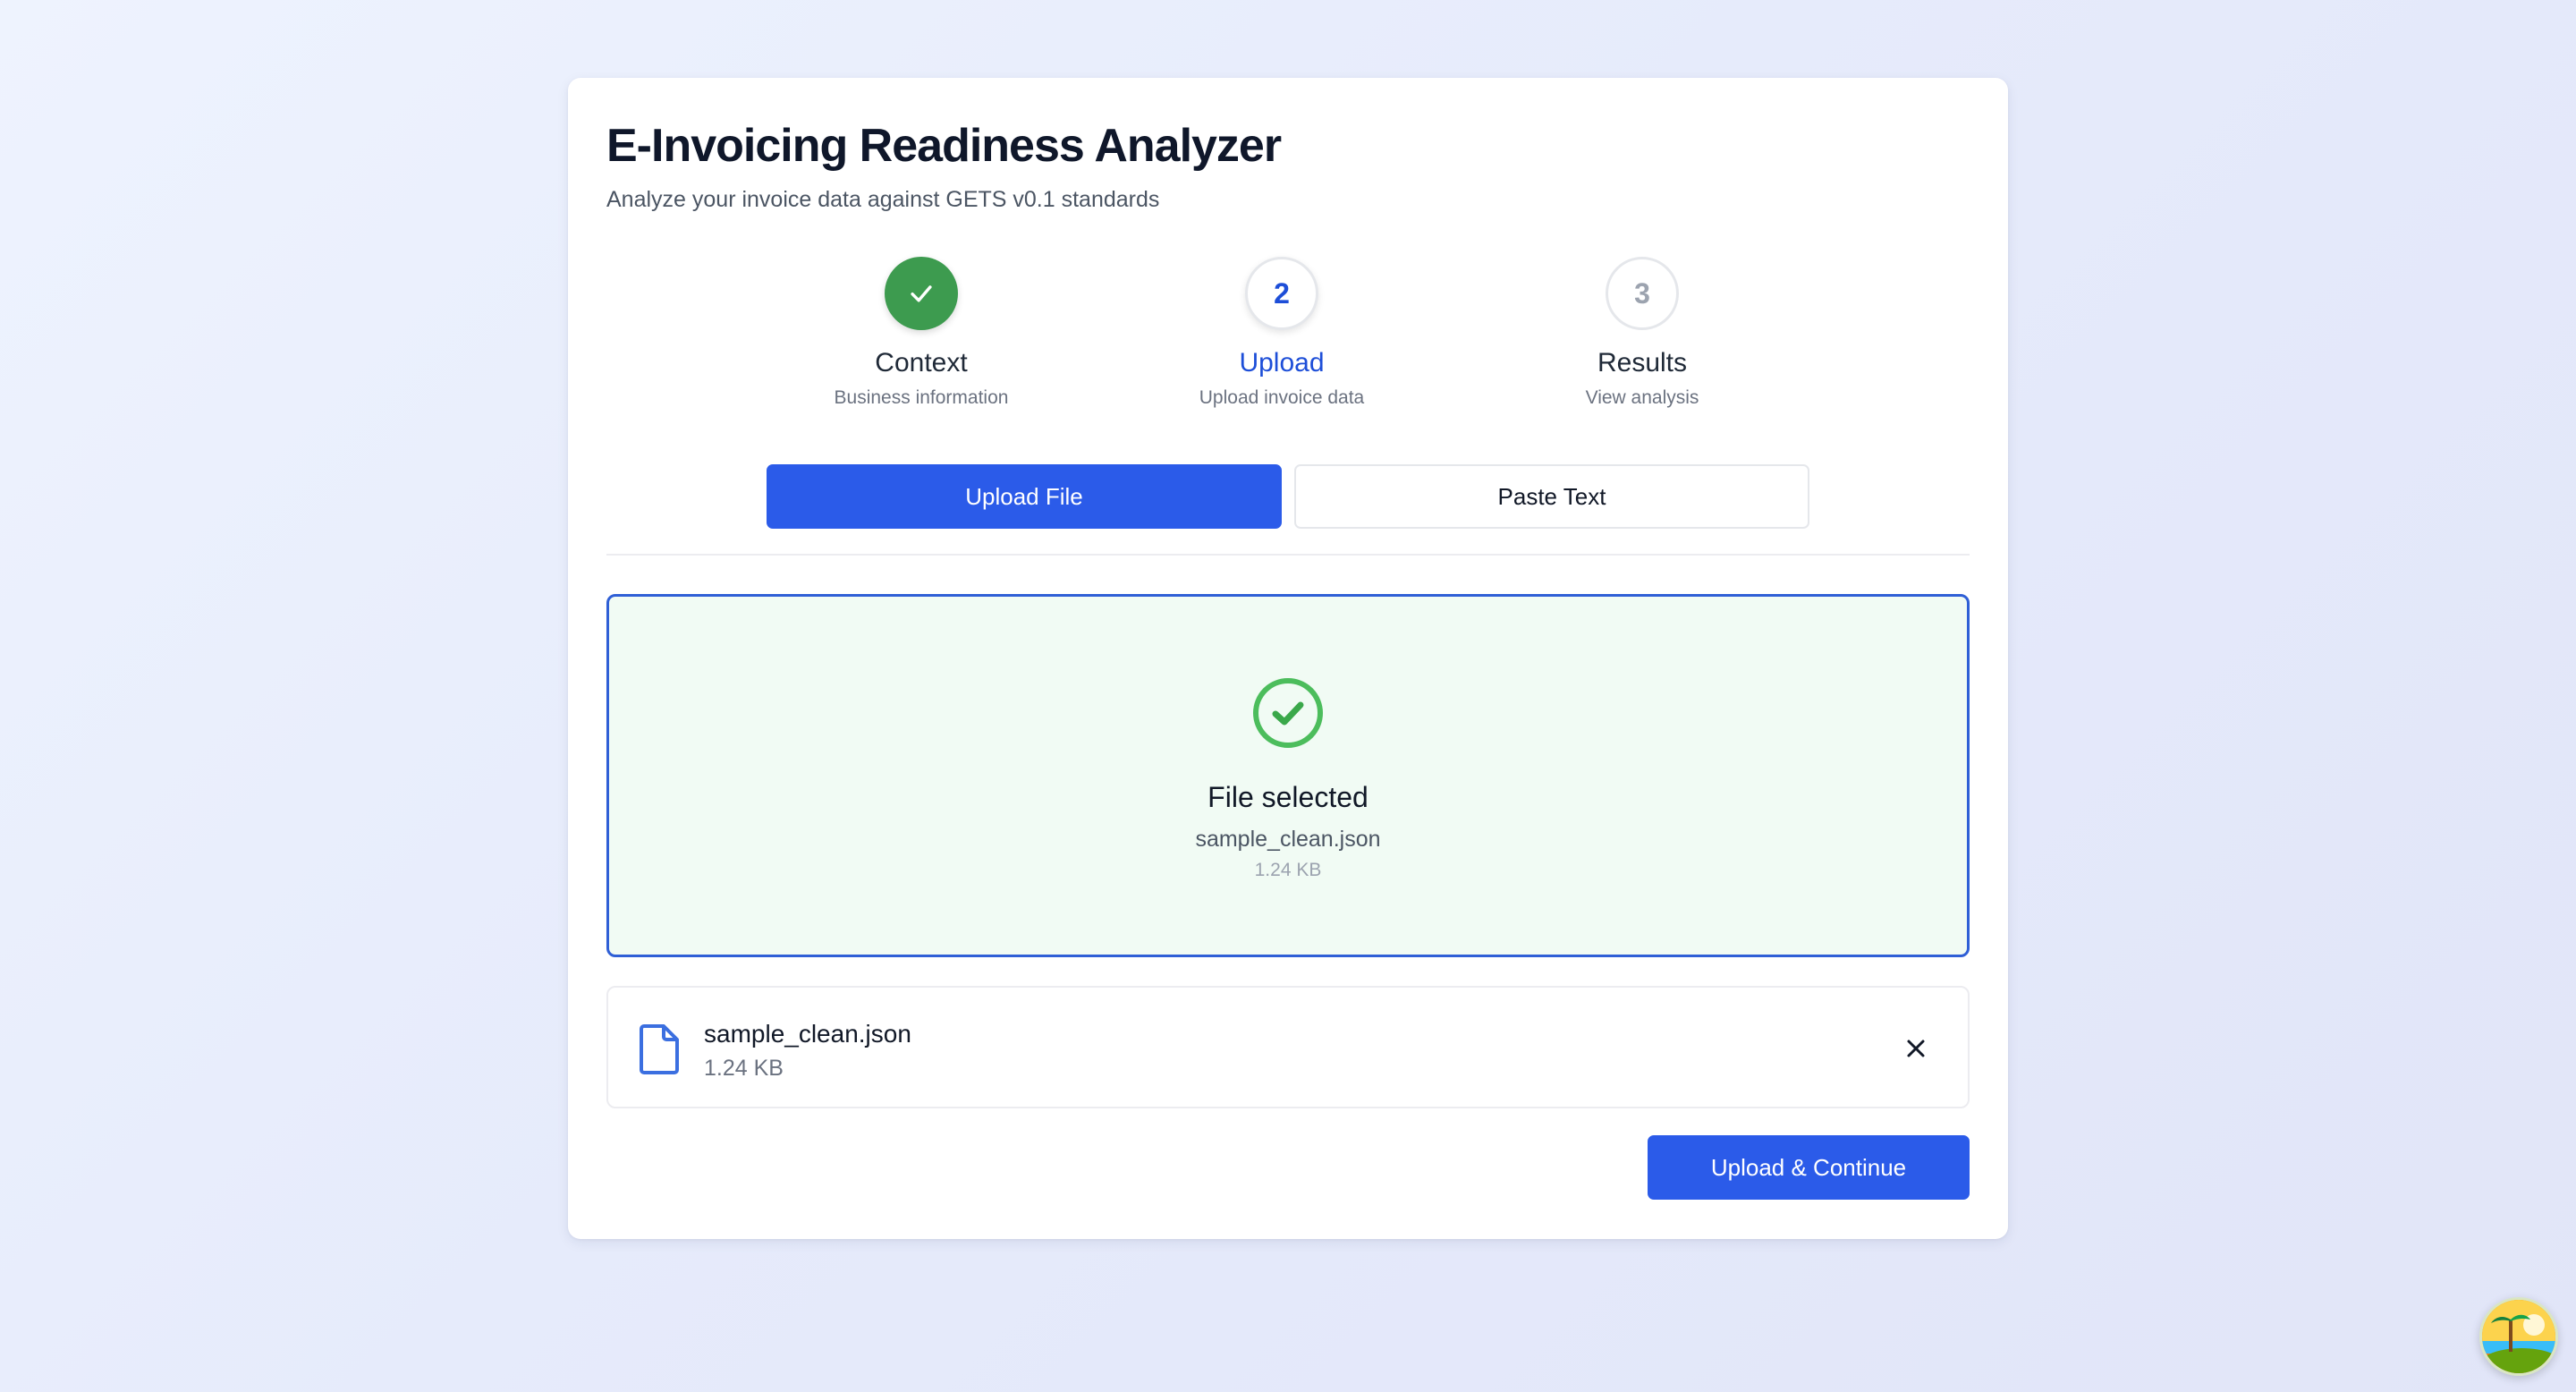 Image resolution: width=2576 pixels, height=1392 pixels. I want to click on step-3-description: View analysis, so click(1642, 397).